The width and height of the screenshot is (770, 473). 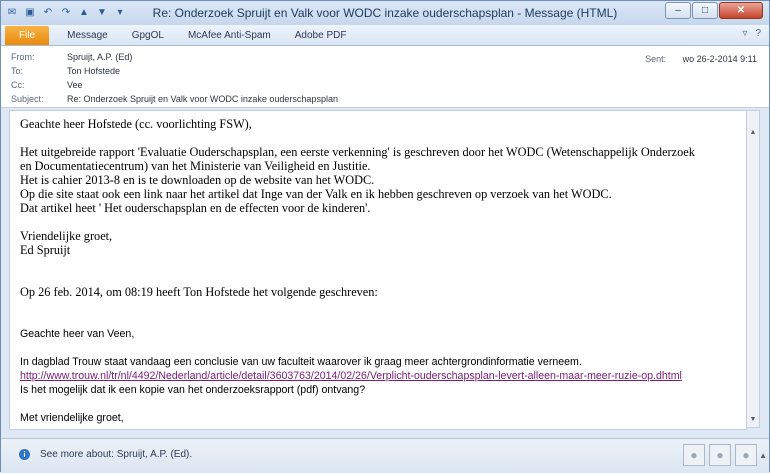 What do you see at coordinates (229, 35) in the screenshot?
I see `tab-mcafee: McAfee Anti-Spam` at bounding box center [229, 35].